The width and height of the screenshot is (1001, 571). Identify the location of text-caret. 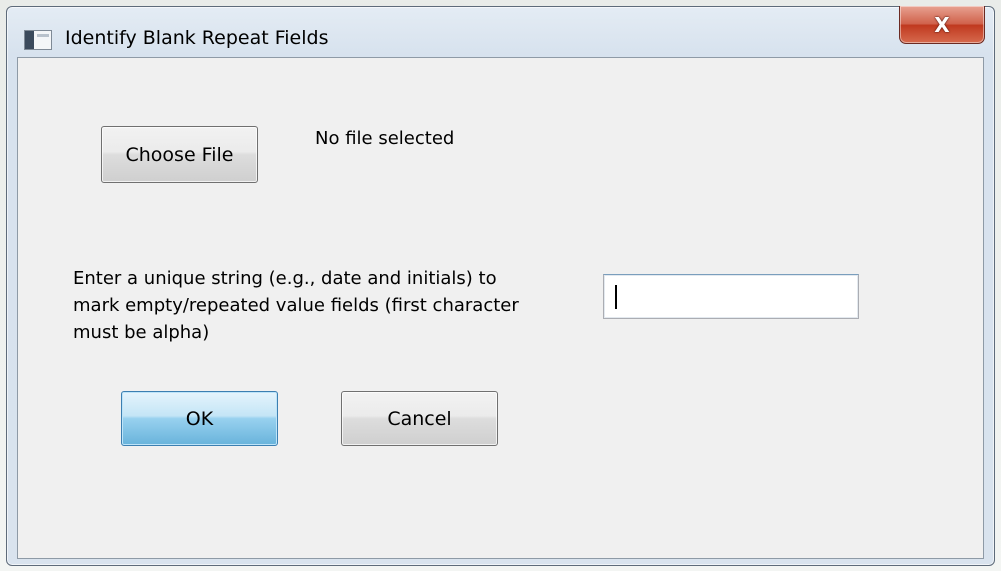
(616, 297).